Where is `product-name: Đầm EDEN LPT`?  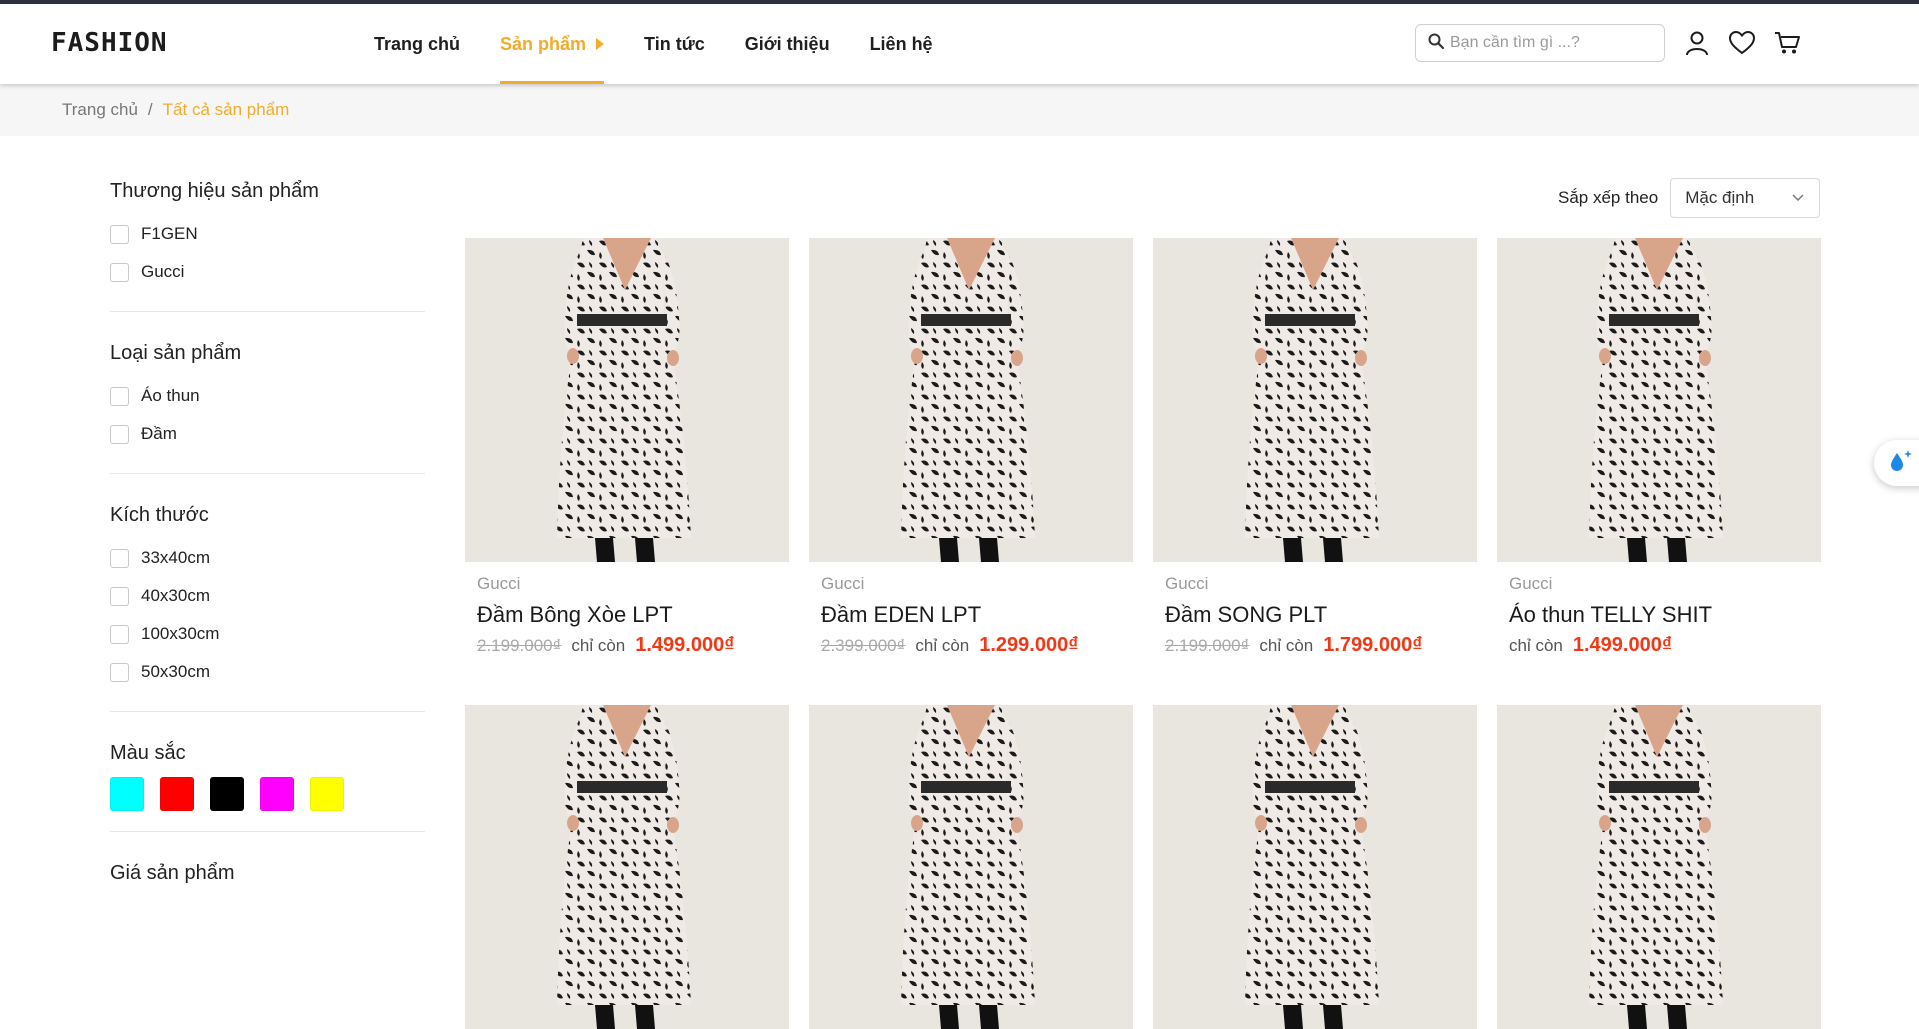 product-name: Đầm EDEN LPT is located at coordinates (971, 615).